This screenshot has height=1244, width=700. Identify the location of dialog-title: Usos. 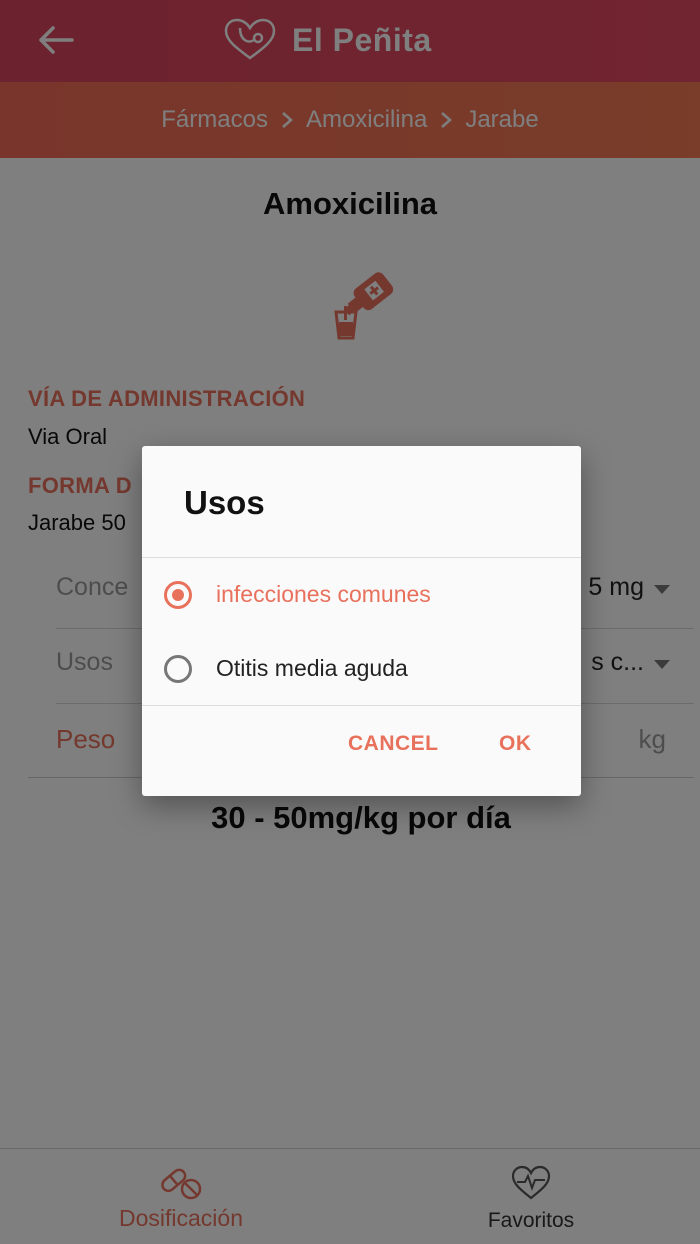
(224, 502).